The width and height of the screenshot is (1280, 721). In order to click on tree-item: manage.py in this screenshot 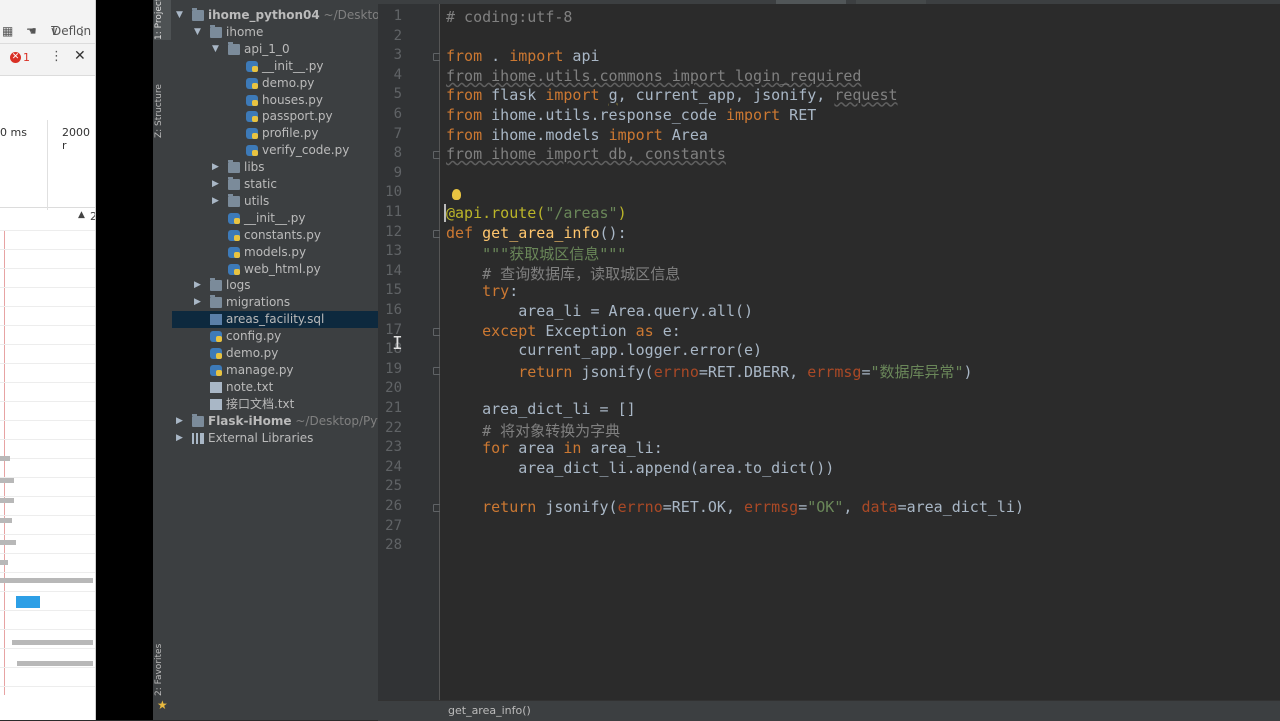, I will do `click(275, 370)`.